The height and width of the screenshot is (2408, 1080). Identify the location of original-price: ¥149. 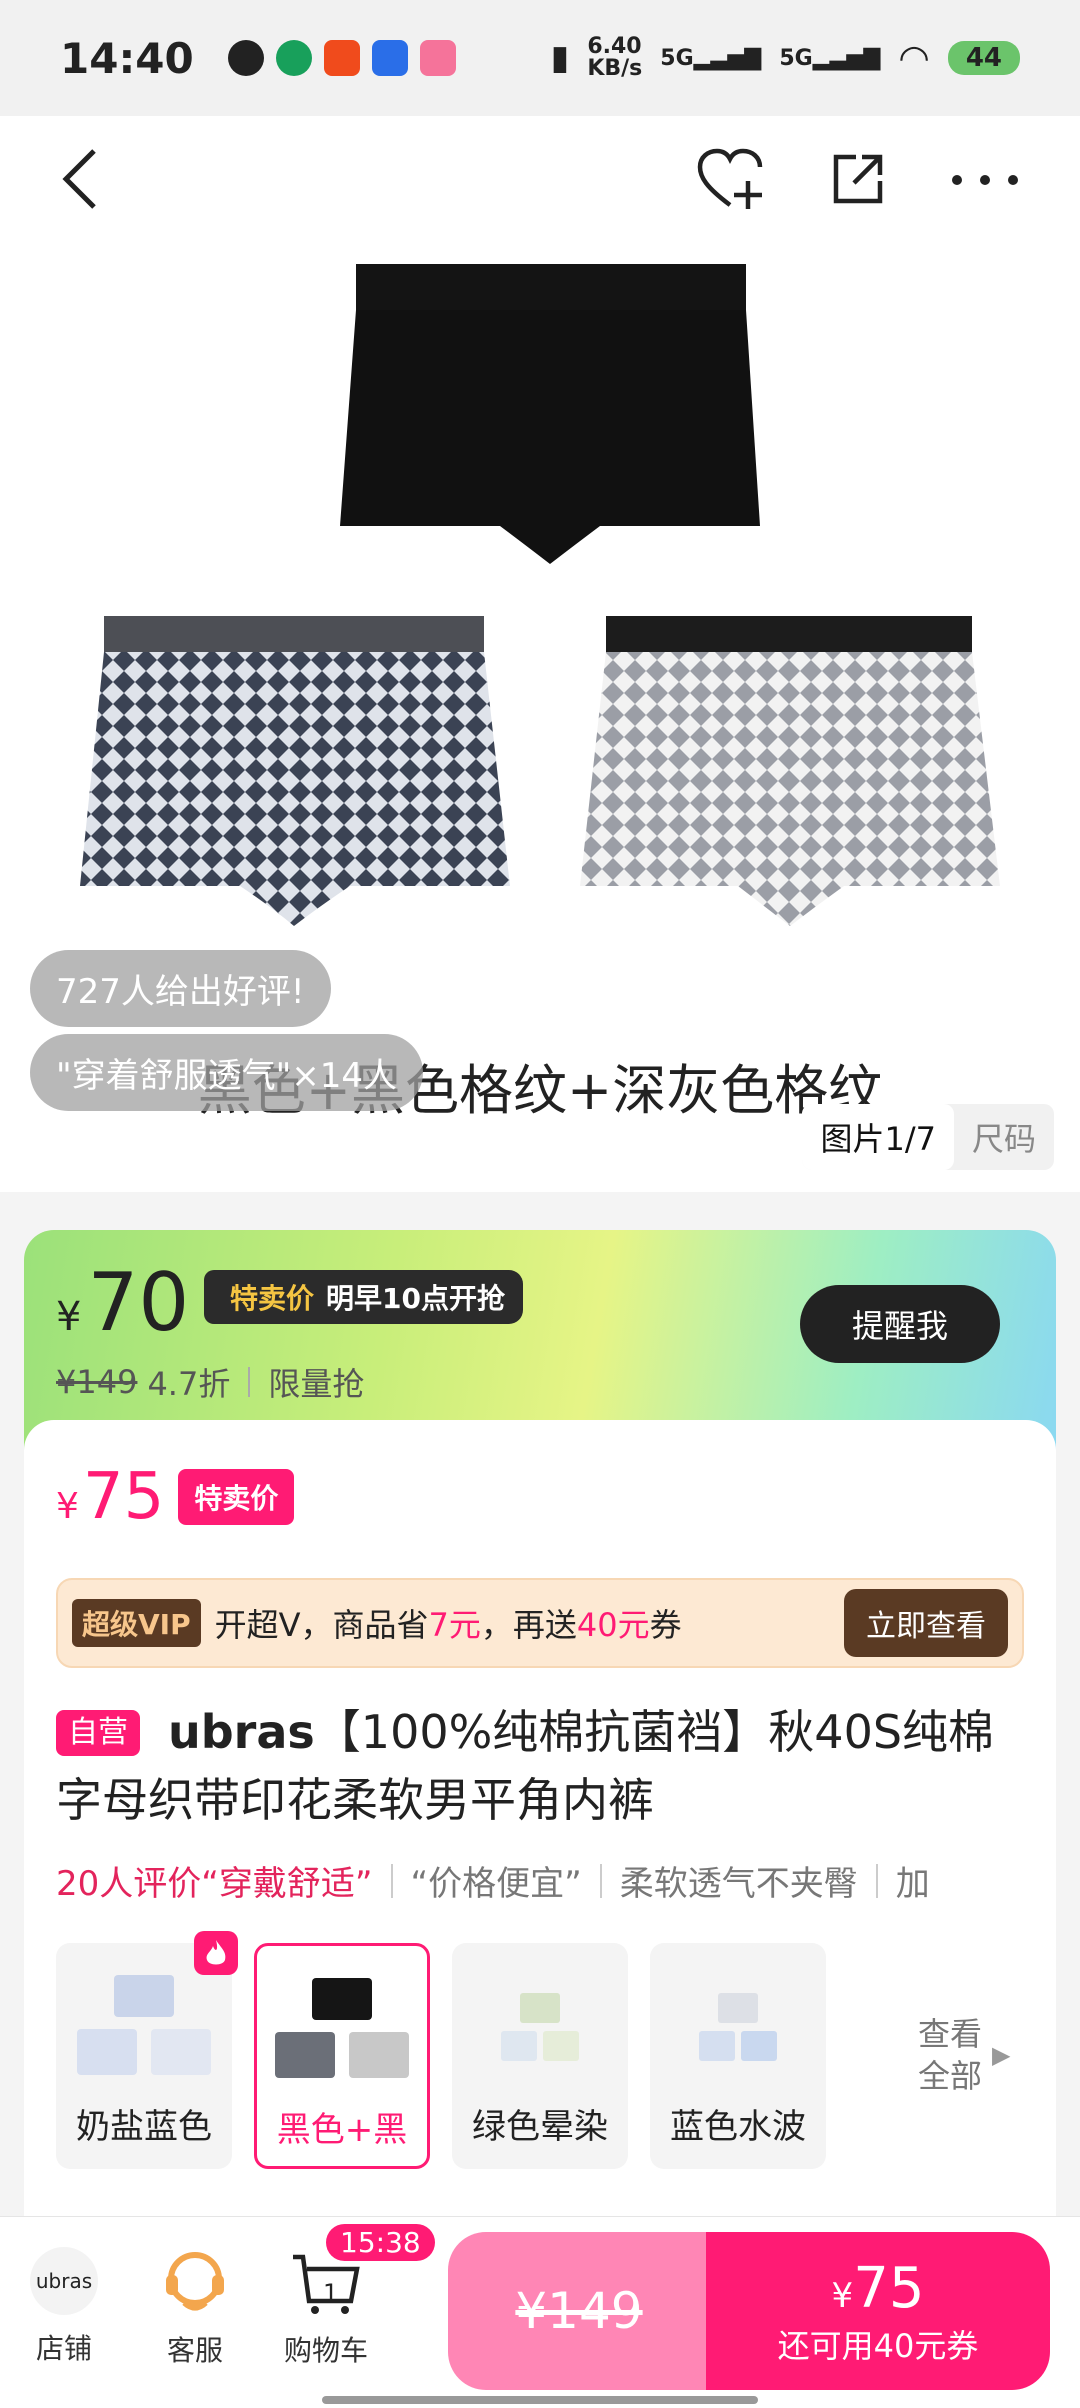
(97, 1382).